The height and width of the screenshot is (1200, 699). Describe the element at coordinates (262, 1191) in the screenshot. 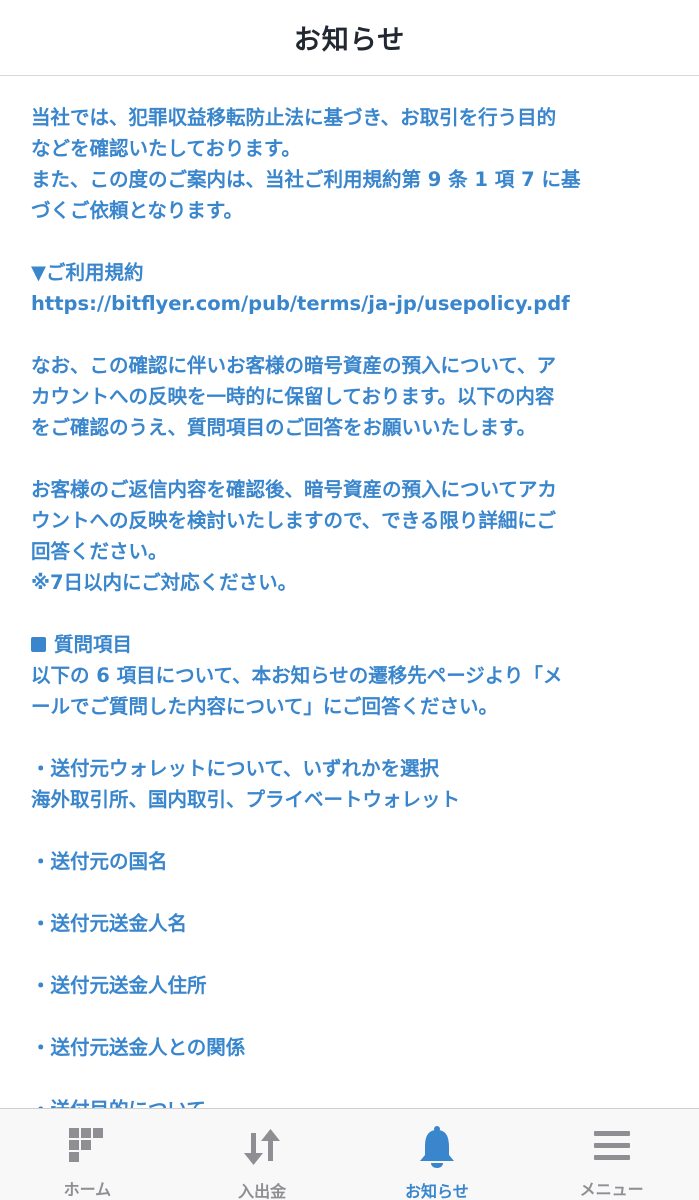

I see `tab-deposit-withdraw-label: 入出金` at that location.